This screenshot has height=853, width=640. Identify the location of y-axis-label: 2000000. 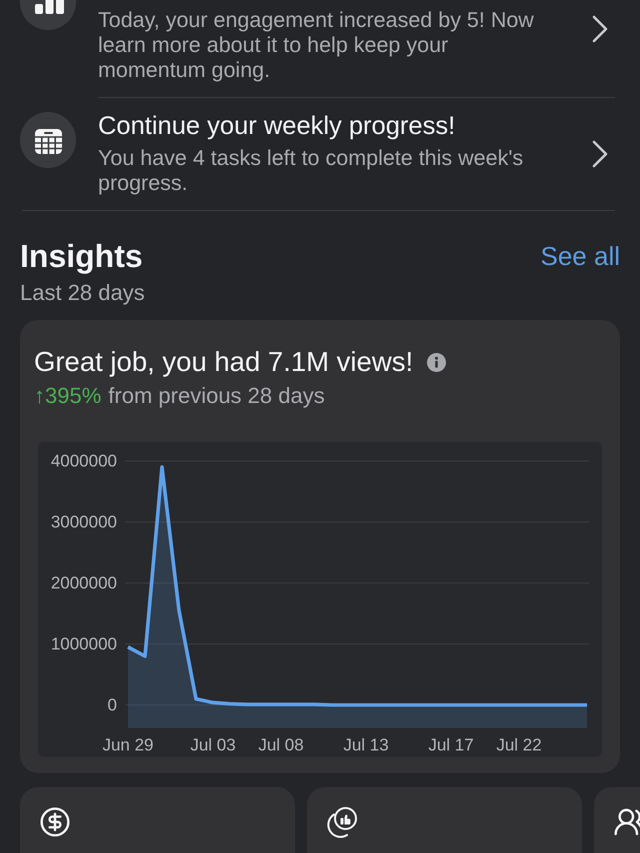
(83, 583).